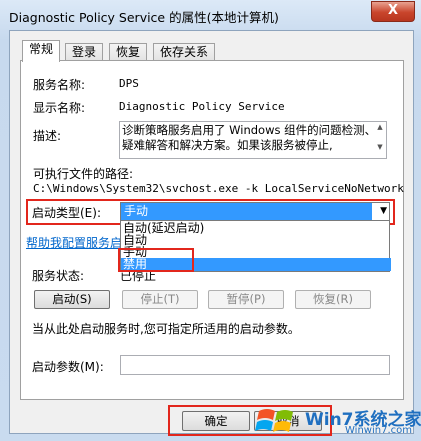 The width and height of the screenshot is (421, 441). Describe the element at coordinates (74, 242) in the screenshot. I see `help-link: 帮助我配置服务启` at that location.